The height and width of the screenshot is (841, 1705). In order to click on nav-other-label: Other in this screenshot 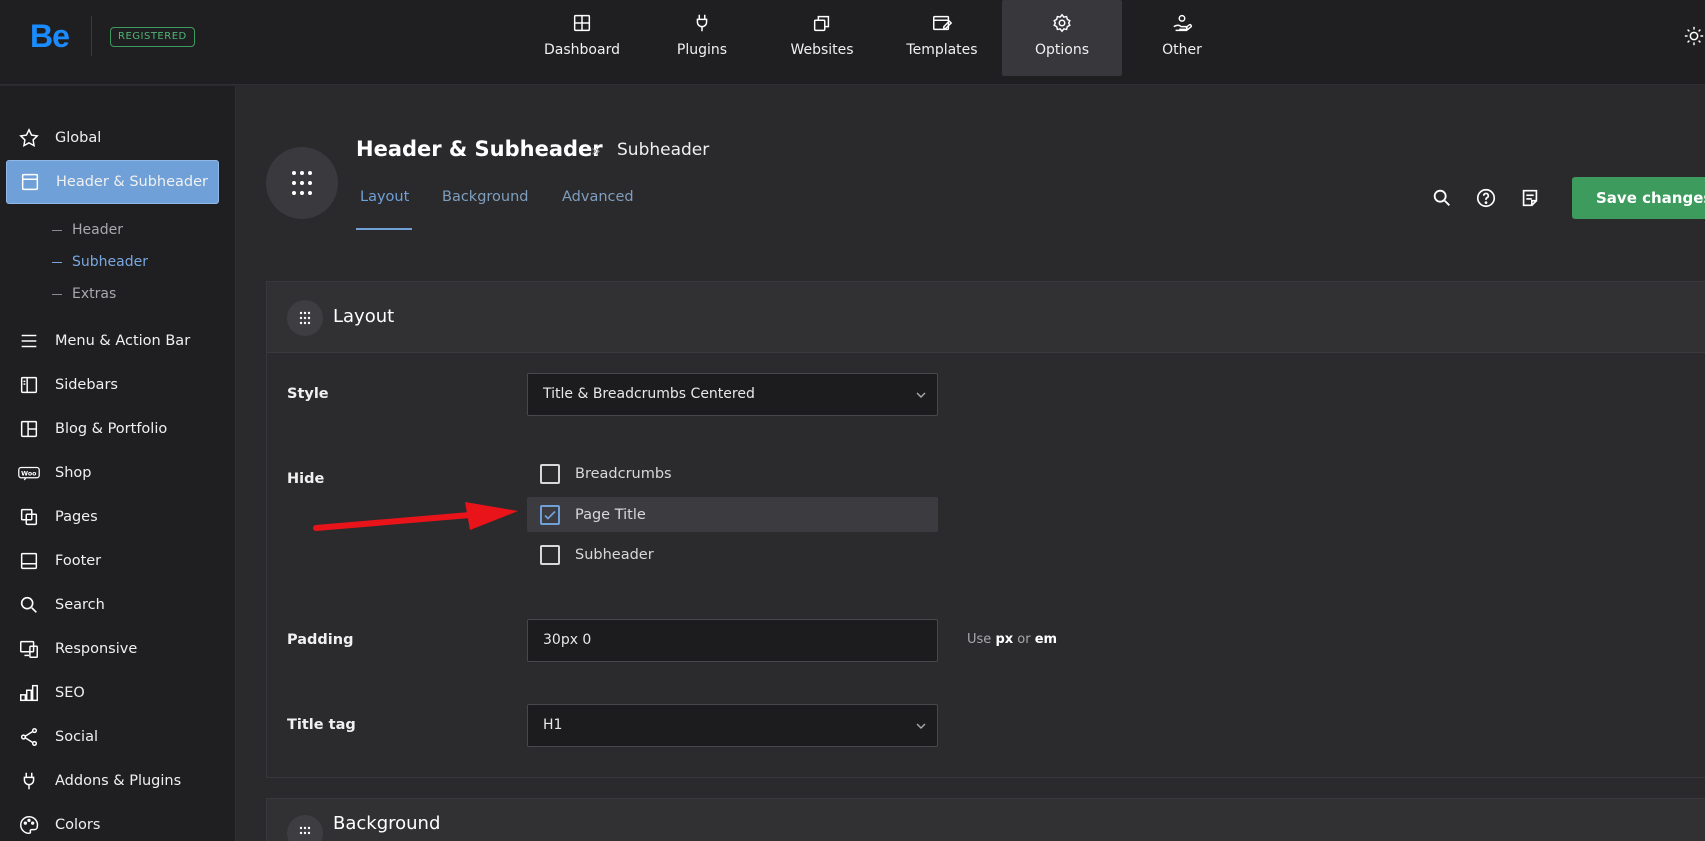, I will do `click(1182, 50)`.